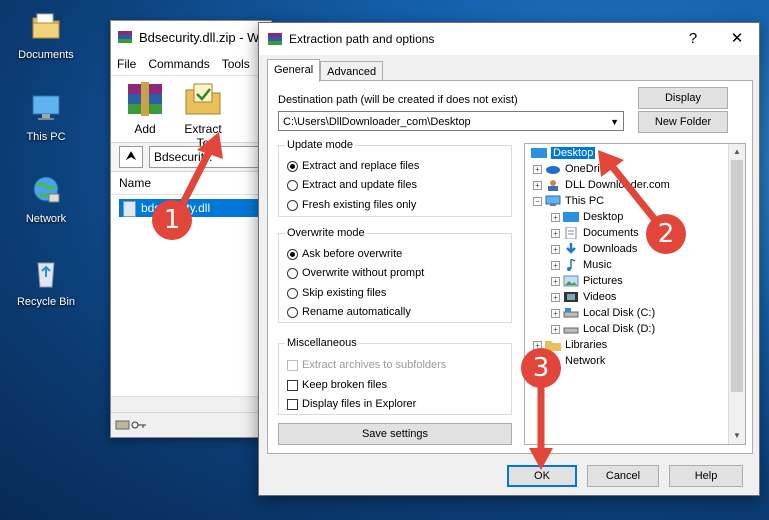  What do you see at coordinates (737, 39) in the screenshot?
I see `close-button: ✕` at bounding box center [737, 39].